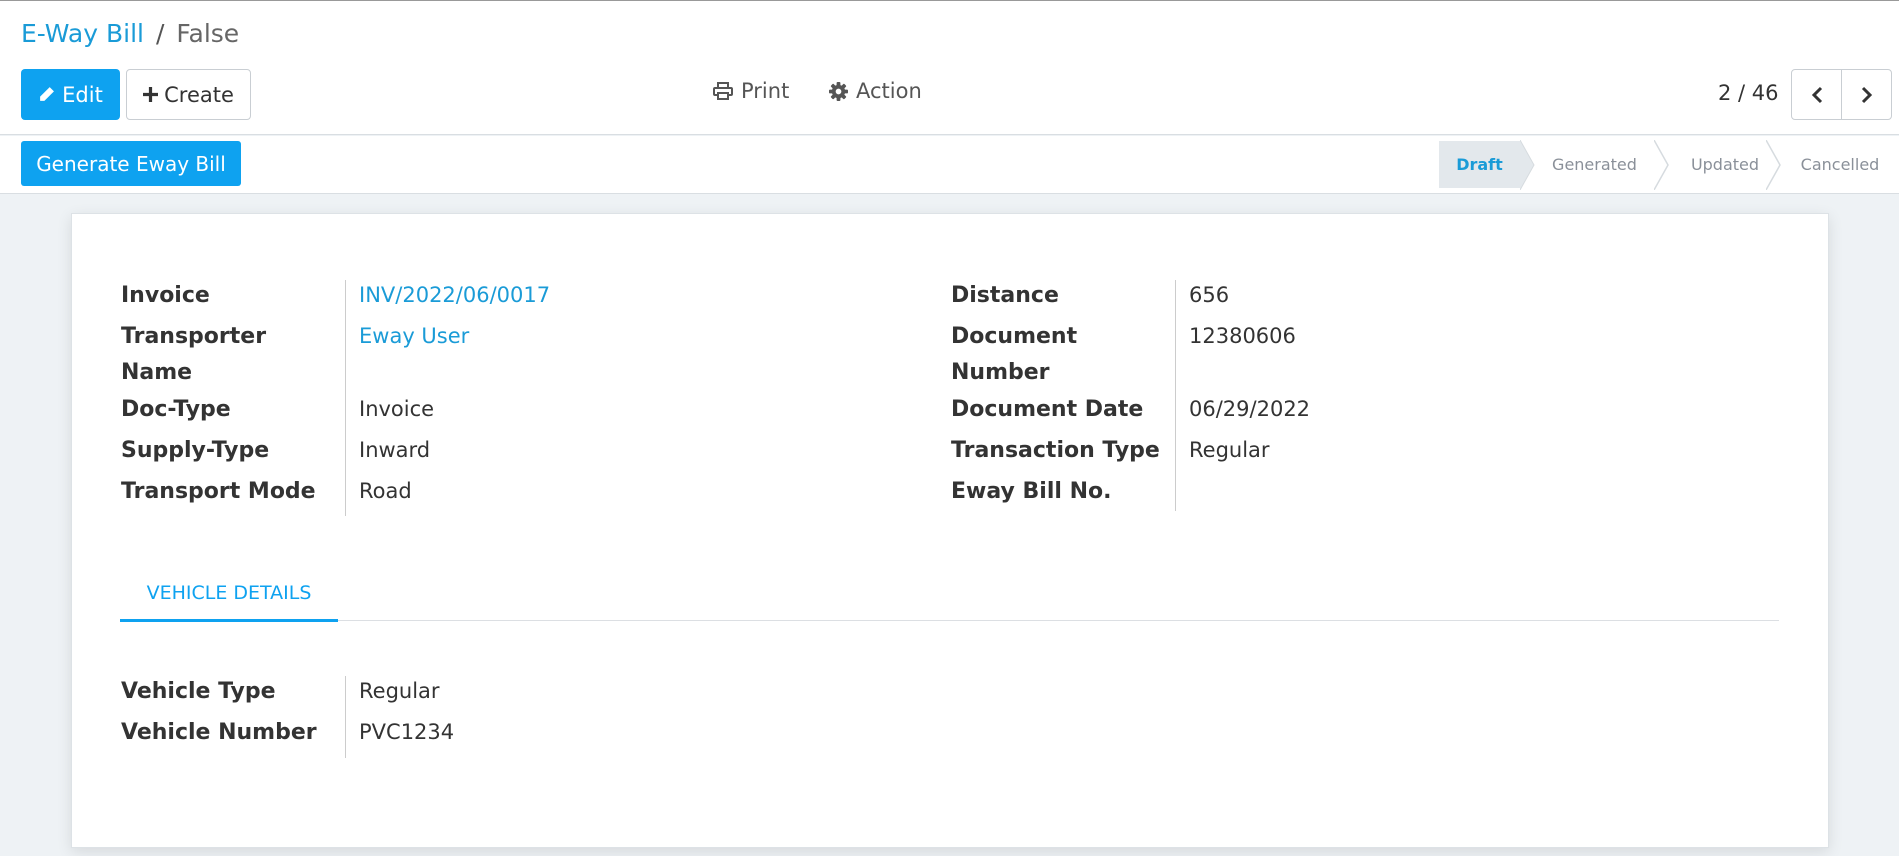 The width and height of the screenshot is (1899, 856). Describe the element at coordinates (414, 336) in the screenshot. I see `field-value-transporter-name: Eway User` at that location.